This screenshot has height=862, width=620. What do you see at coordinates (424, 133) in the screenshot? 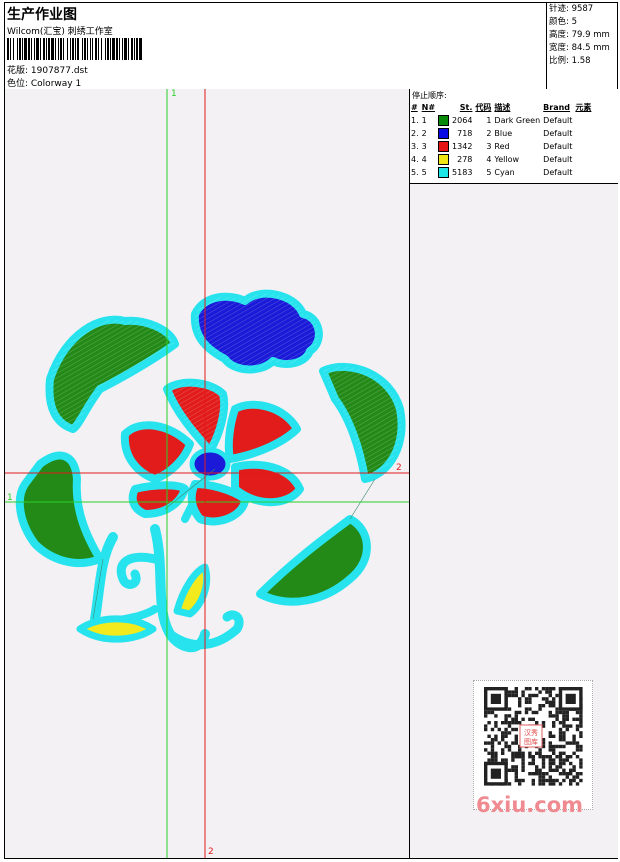
I see `row-n: 2` at bounding box center [424, 133].